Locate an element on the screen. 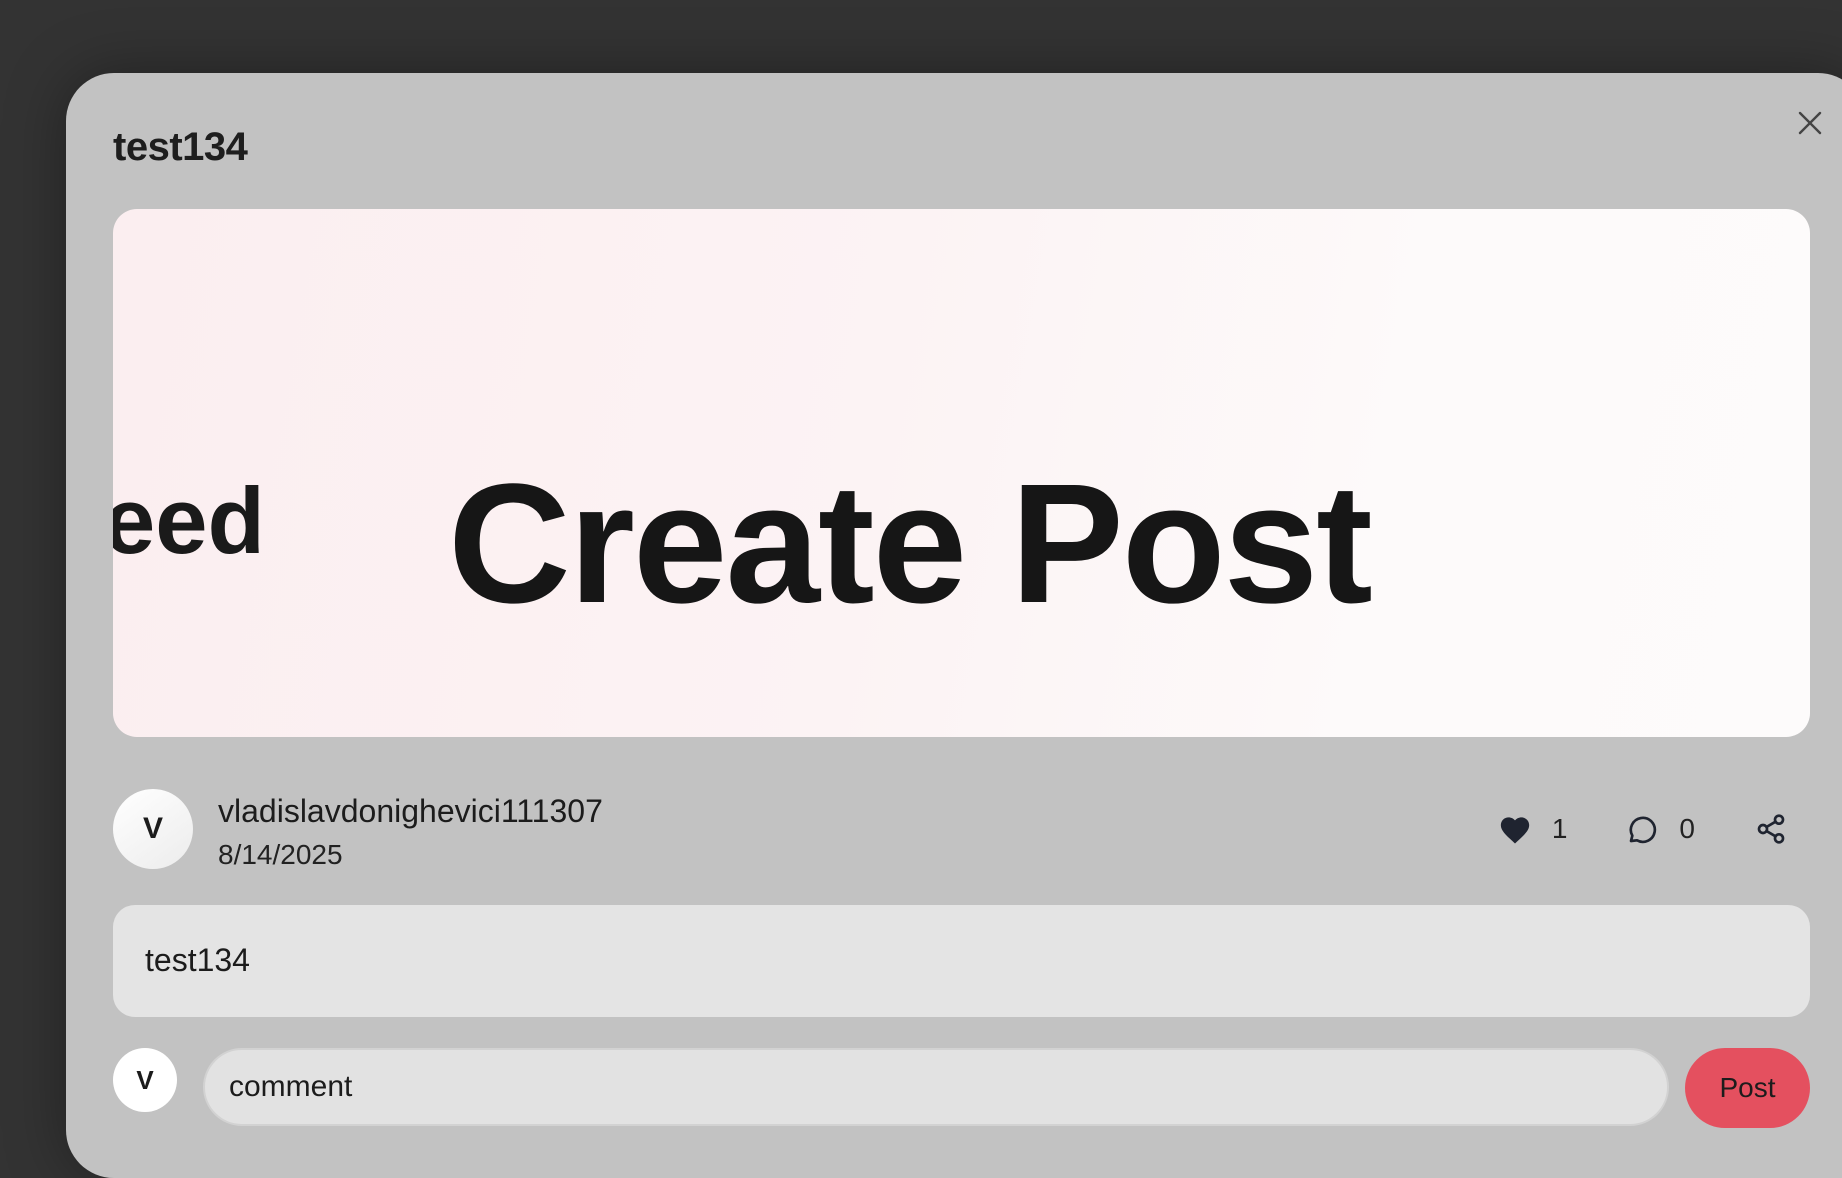  close-icon is located at coordinates (1810, 123).